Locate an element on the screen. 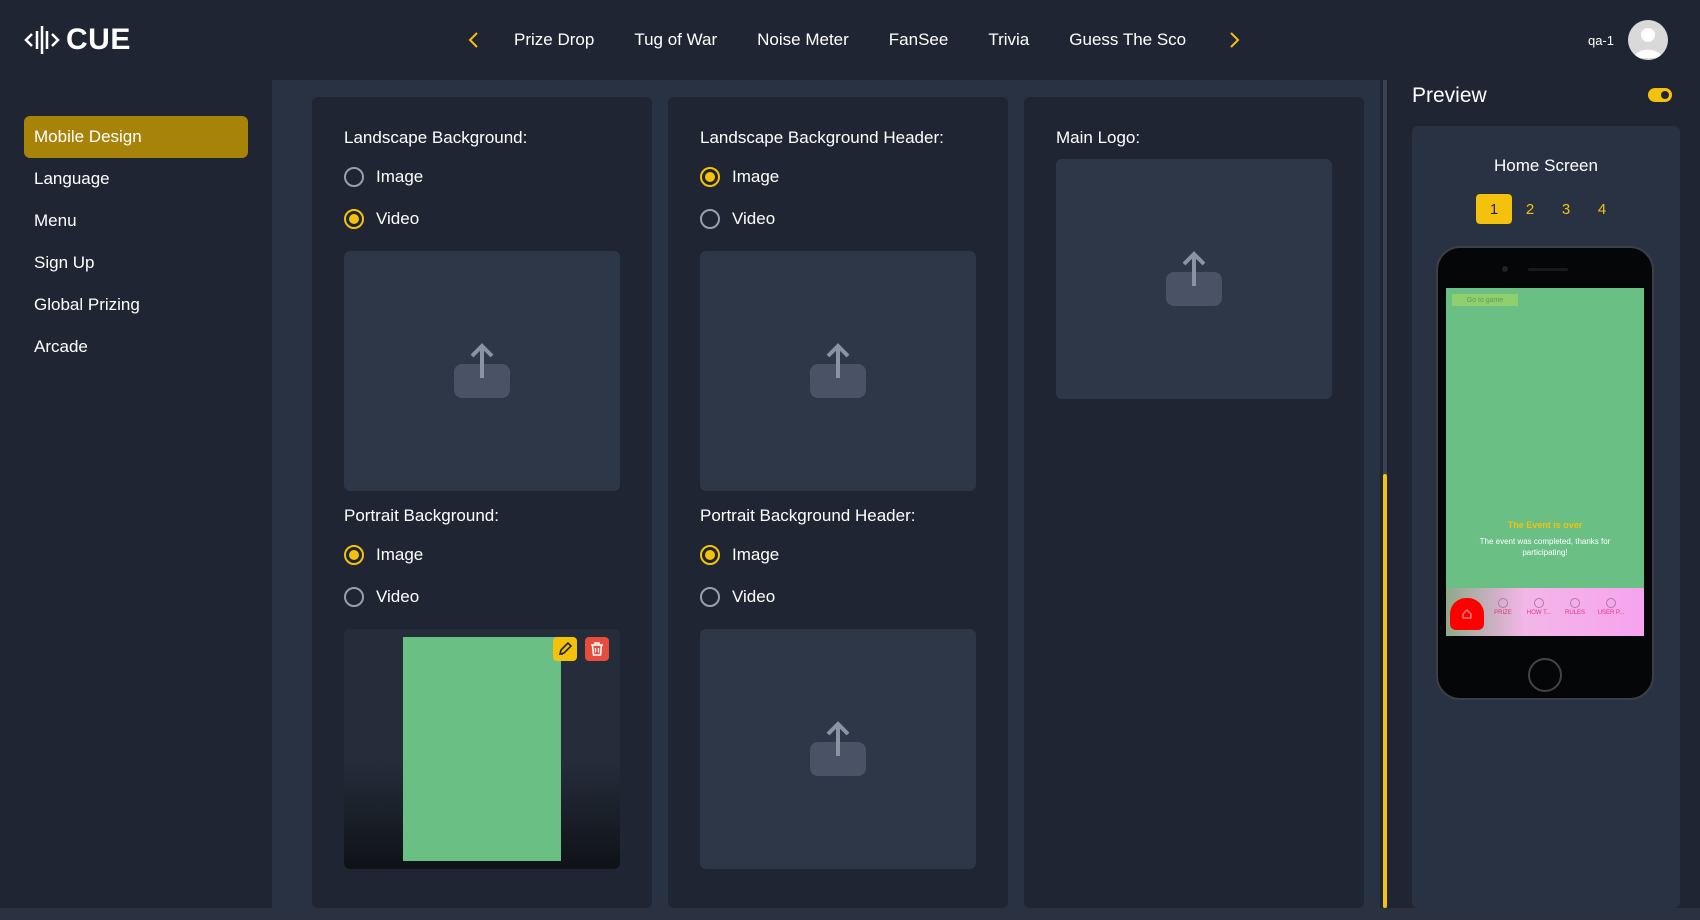 This screenshot has height=920, width=1700. landscape-header-upload is located at coordinates (838, 371).